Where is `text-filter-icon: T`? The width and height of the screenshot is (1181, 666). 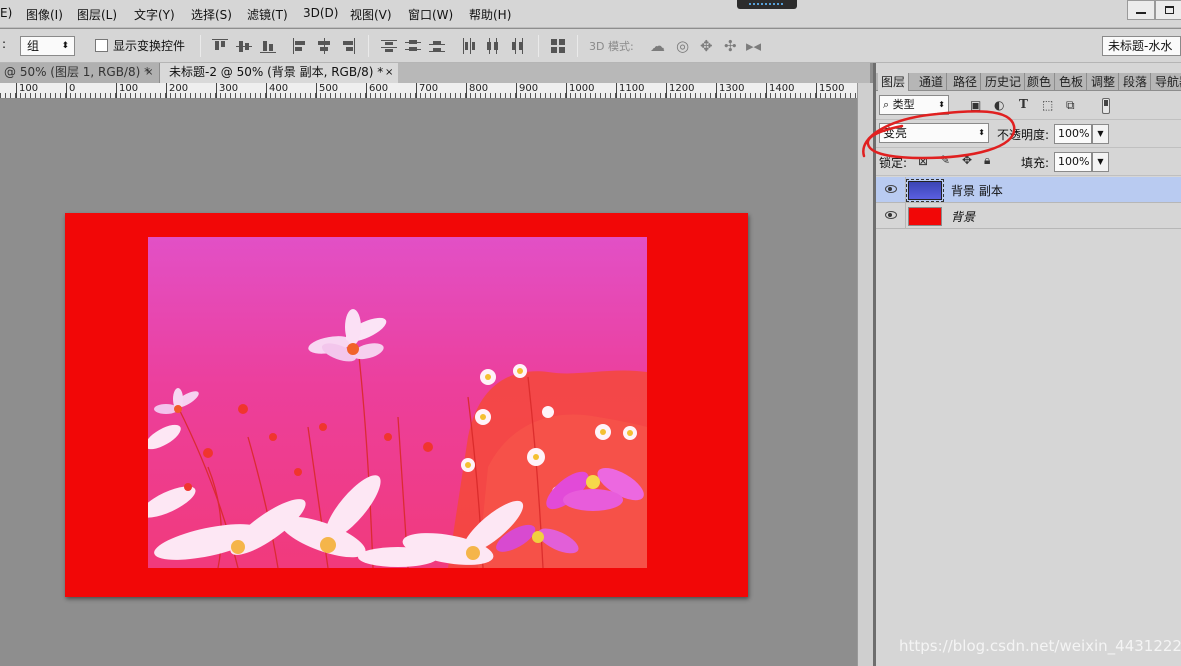 text-filter-icon: T is located at coordinates (1023, 104).